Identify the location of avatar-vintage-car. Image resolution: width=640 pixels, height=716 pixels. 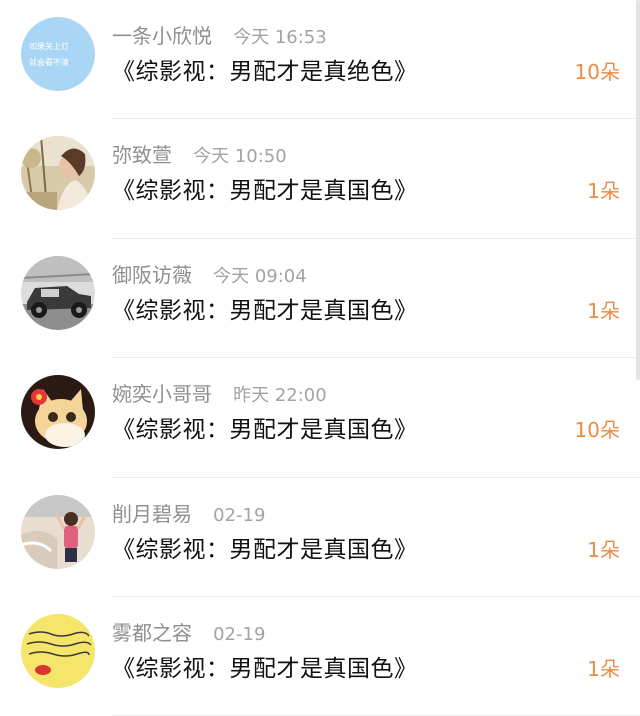
(58, 292).